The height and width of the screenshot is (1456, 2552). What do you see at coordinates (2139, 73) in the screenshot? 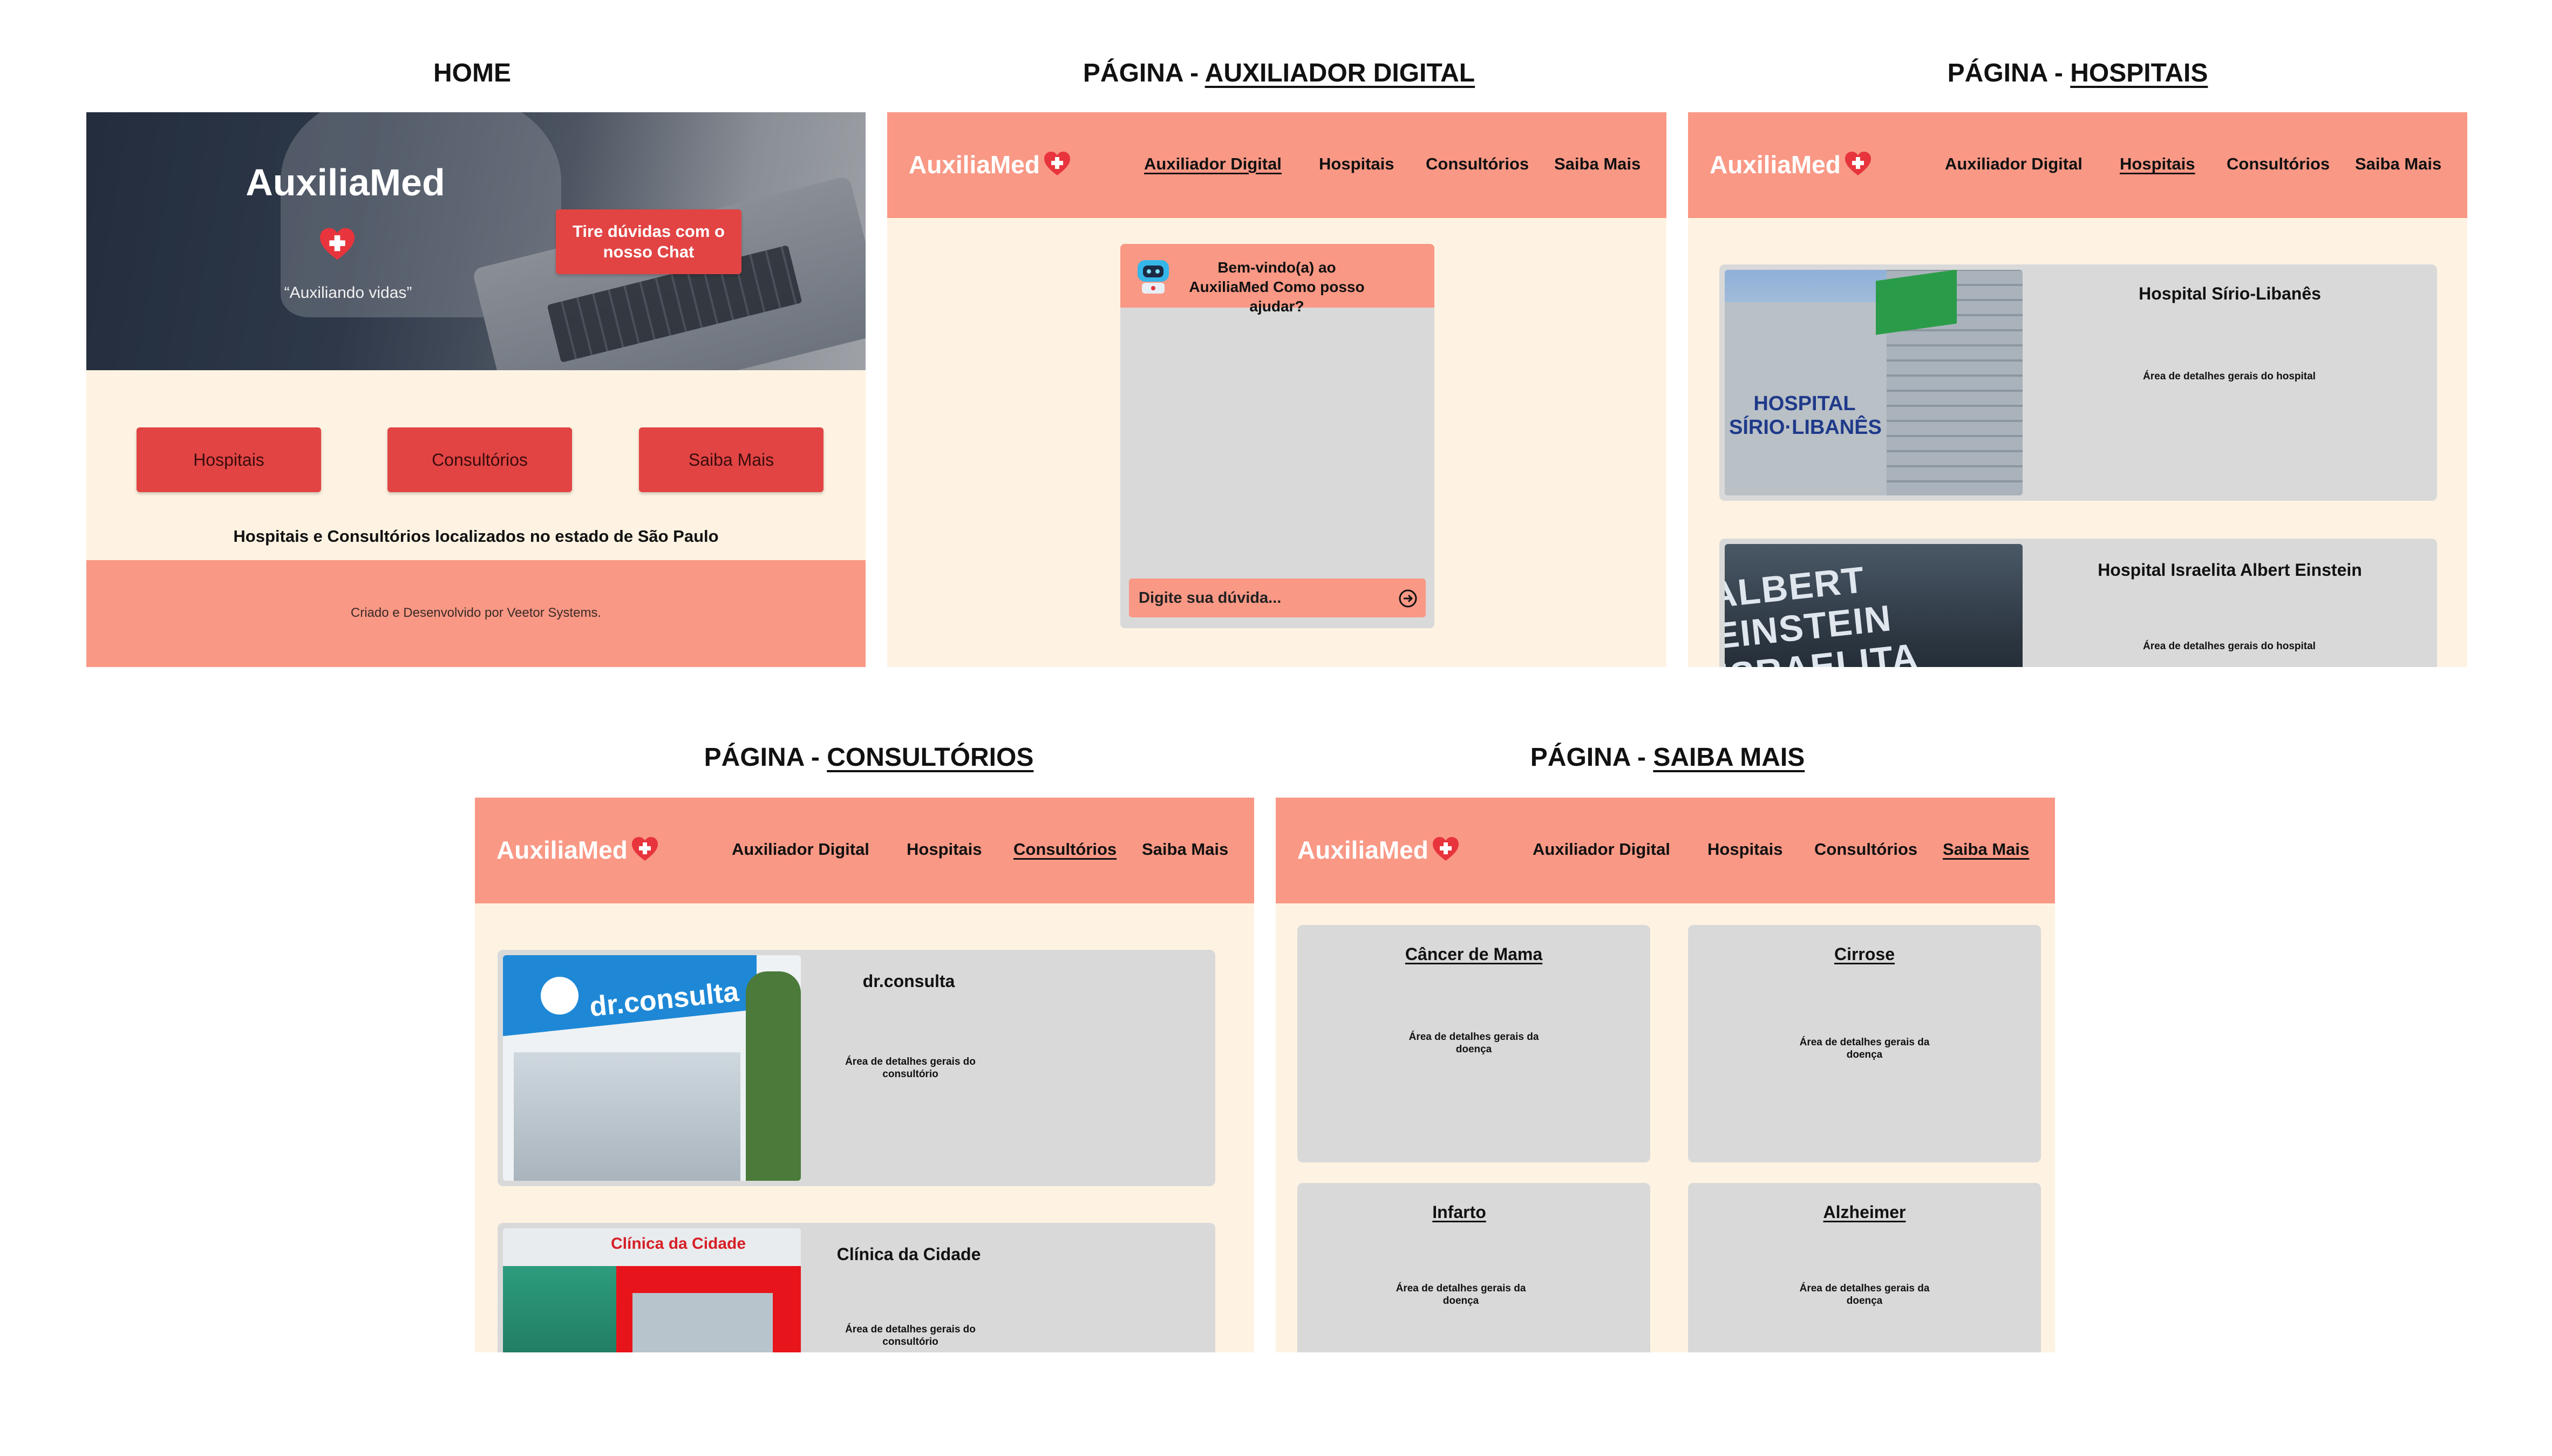
I see `title-page-name: HOSPITAIS` at bounding box center [2139, 73].